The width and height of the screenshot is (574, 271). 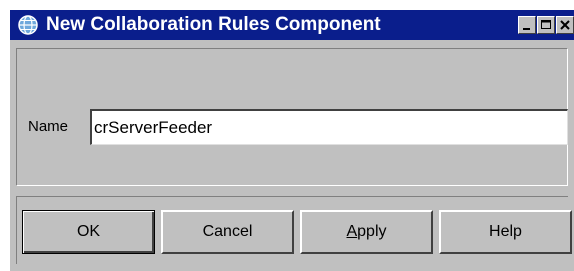 What do you see at coordinates (88, 232) in the screenshot?
I see `ok-button: OK` at bounding box center [88, 232].